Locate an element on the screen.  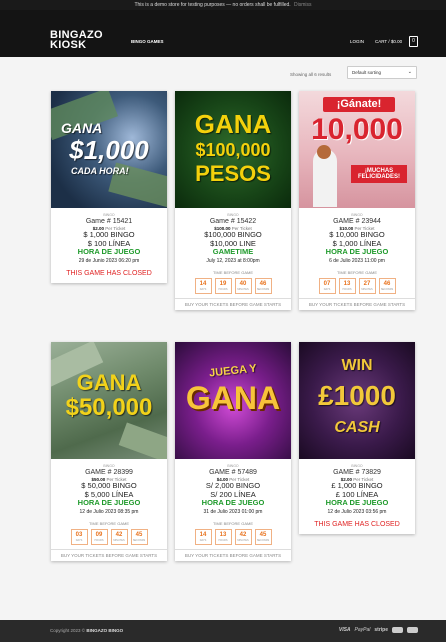
product-title: GAME # 73829 is located at coordinates (357, 472).